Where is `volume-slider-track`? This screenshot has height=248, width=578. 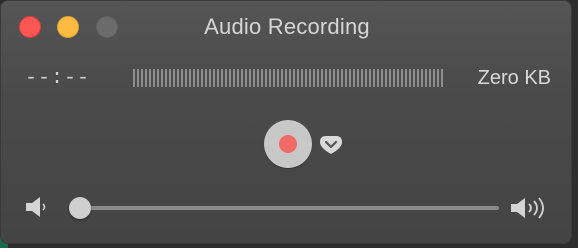
volume-slider-track is located at coordinates (289, 208).